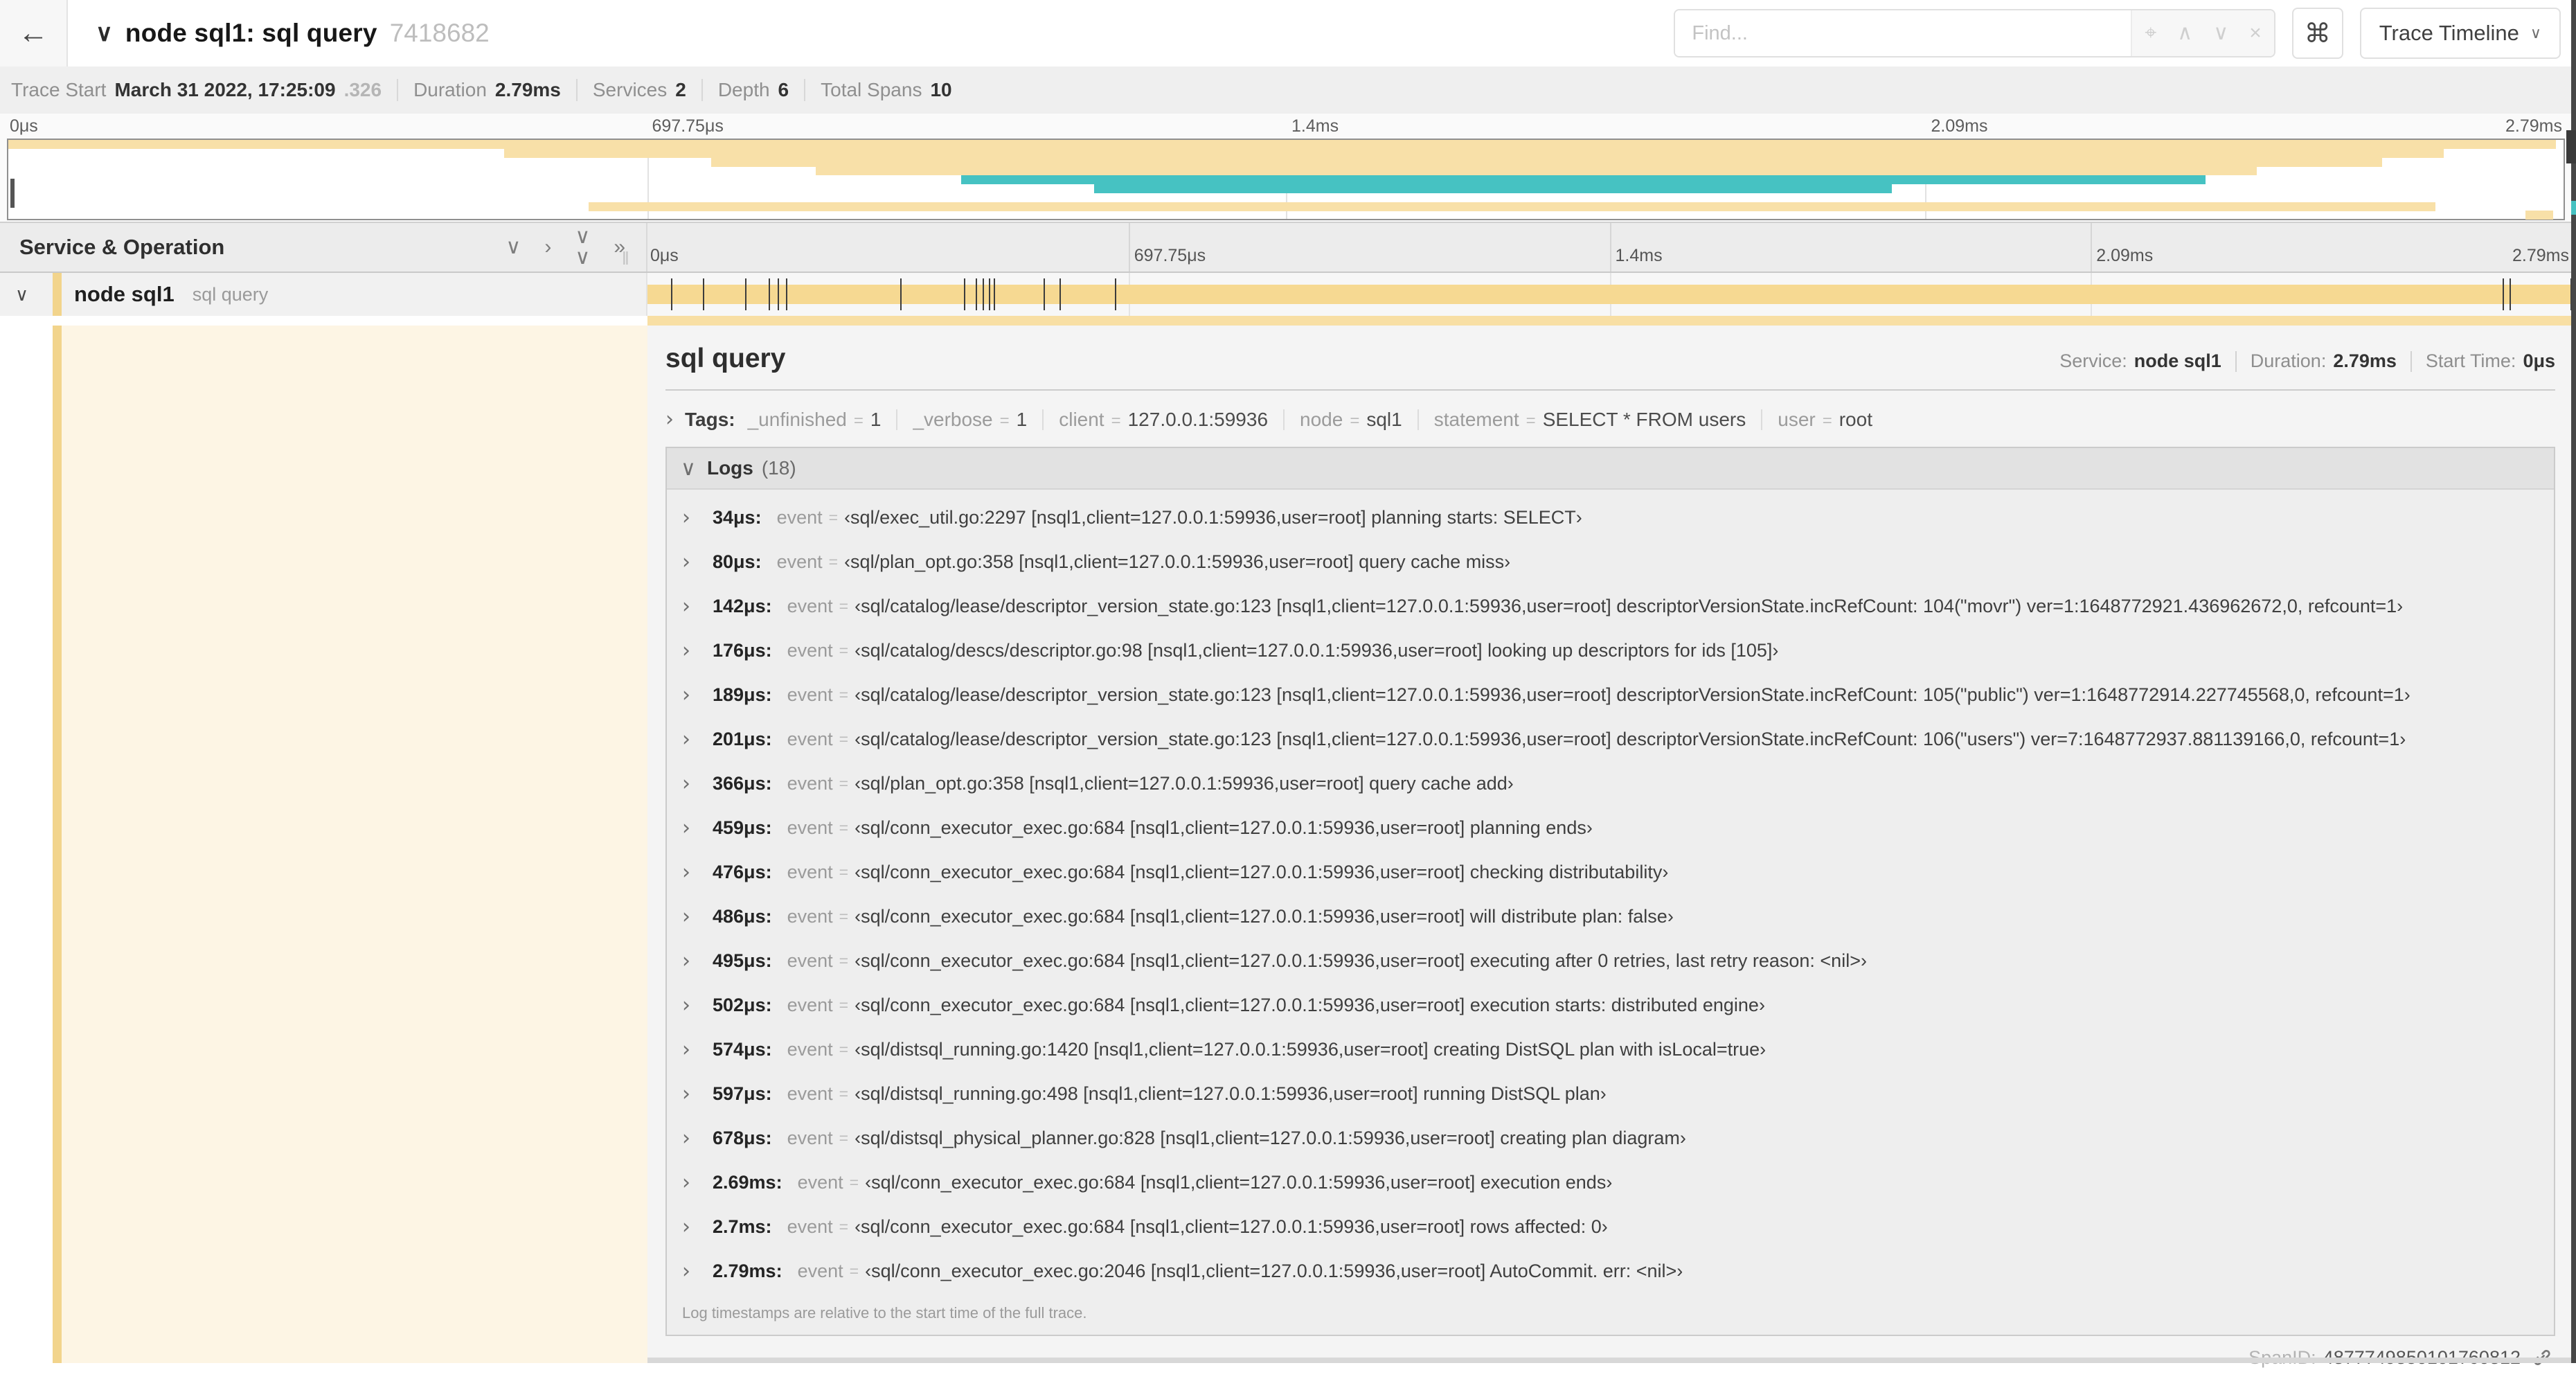  I want to click on tag-value: 127.0.0.1:59936, so click(1198, 419).